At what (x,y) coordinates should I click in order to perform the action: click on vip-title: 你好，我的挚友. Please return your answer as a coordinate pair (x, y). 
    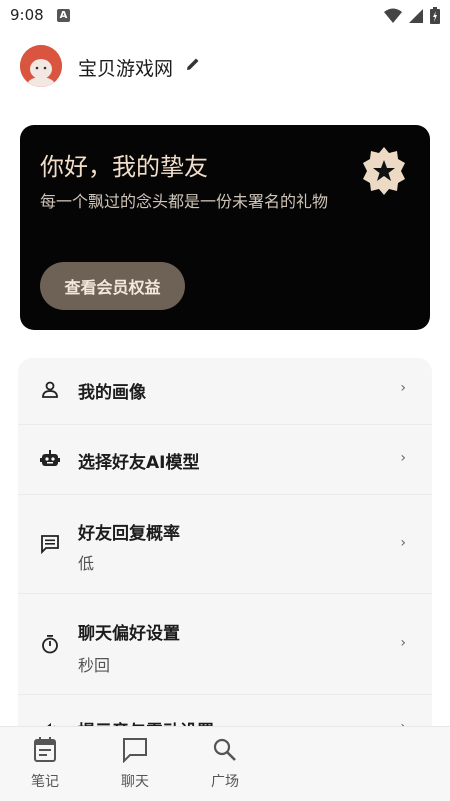
    Looking at the image, I should click on (124, 167).